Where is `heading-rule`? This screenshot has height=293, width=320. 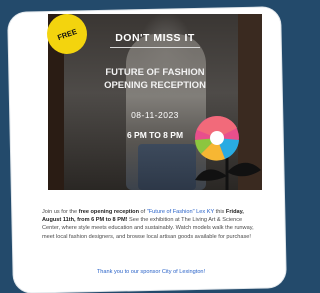
heading-rule is located at coordinates (155, 47).